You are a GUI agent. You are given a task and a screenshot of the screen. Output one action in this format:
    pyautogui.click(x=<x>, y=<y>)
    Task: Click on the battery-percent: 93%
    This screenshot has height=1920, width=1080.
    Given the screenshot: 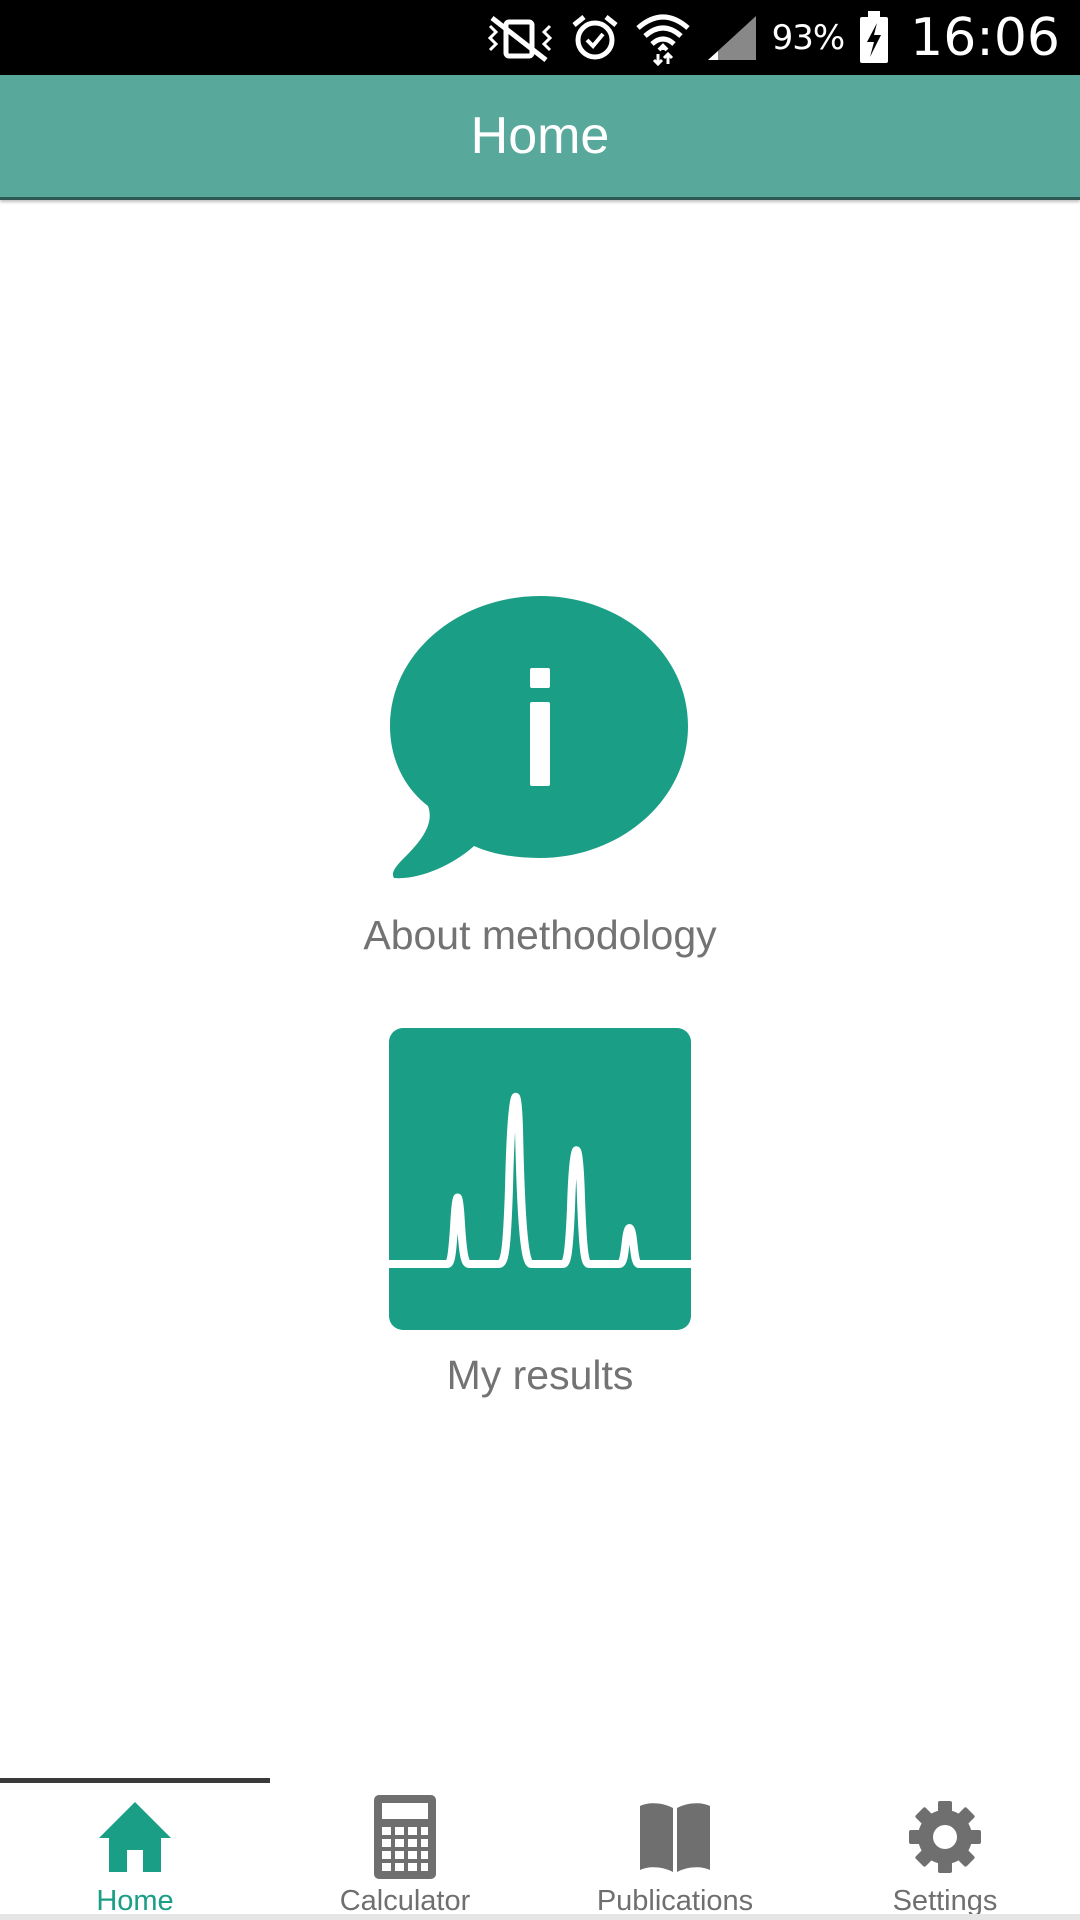 What is the action you would take?
    pyautogui.click(x=808, y=37)
    